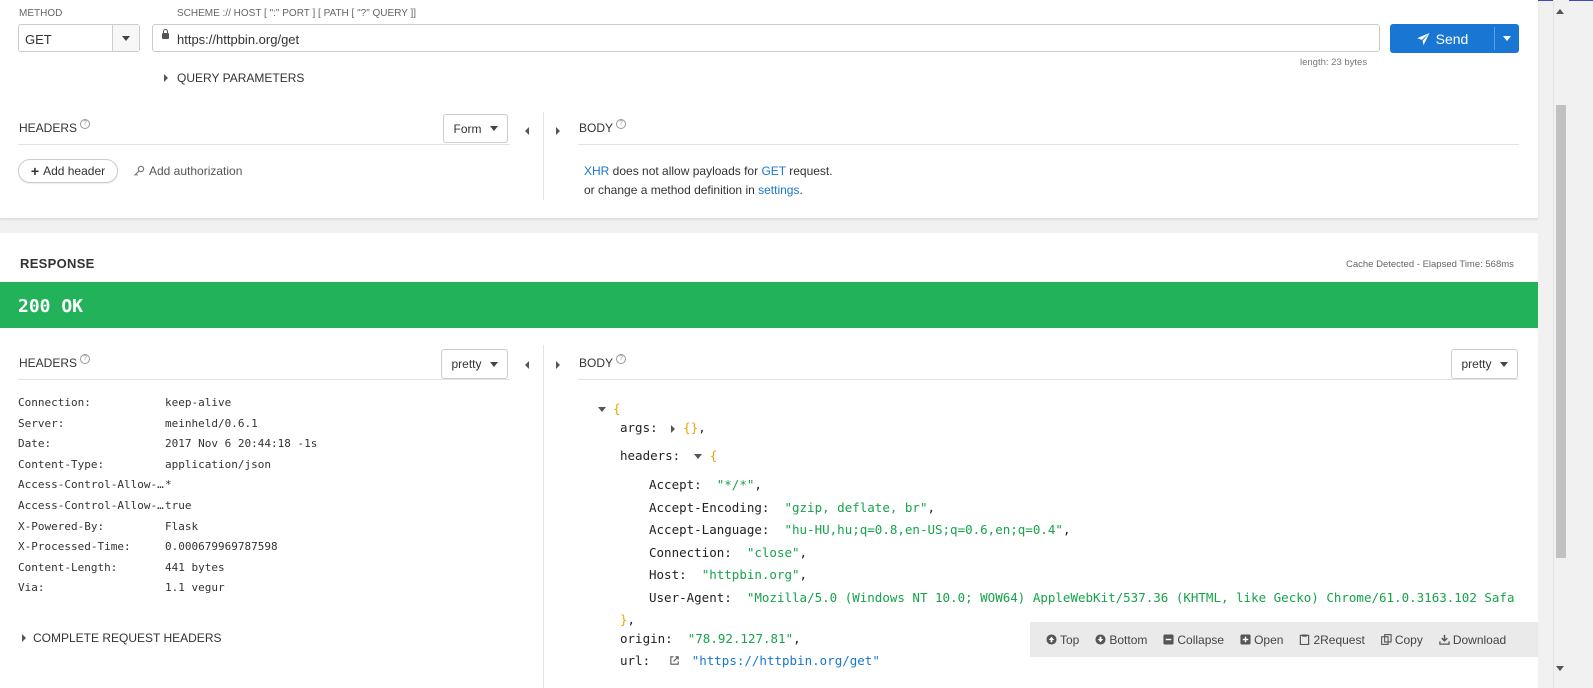 This screenshot has width=1593, height=688. Describe the element at coordinates (766, 38) in the screenshot. I see `url-input: https://httpbin.org/get` at that location.